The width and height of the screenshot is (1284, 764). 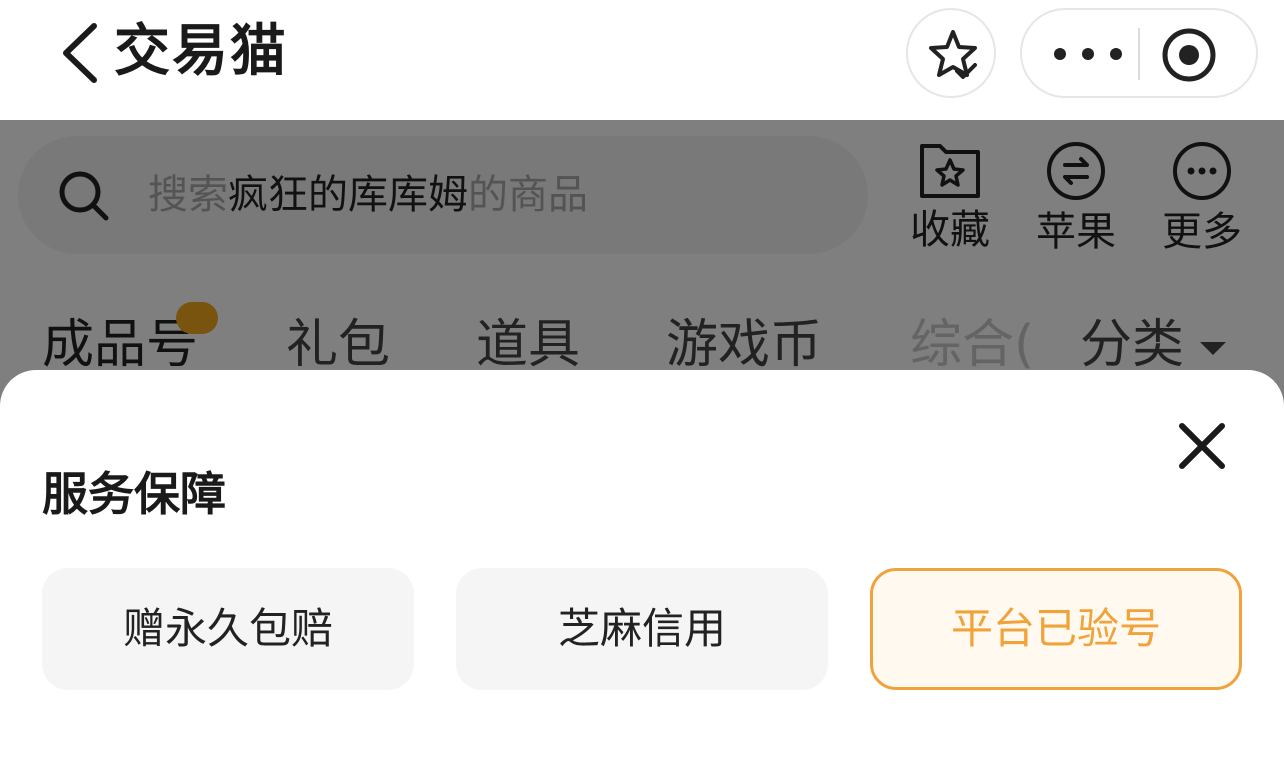 I want to click on sheet-title: 服务保障, so click(x=134, y=494).